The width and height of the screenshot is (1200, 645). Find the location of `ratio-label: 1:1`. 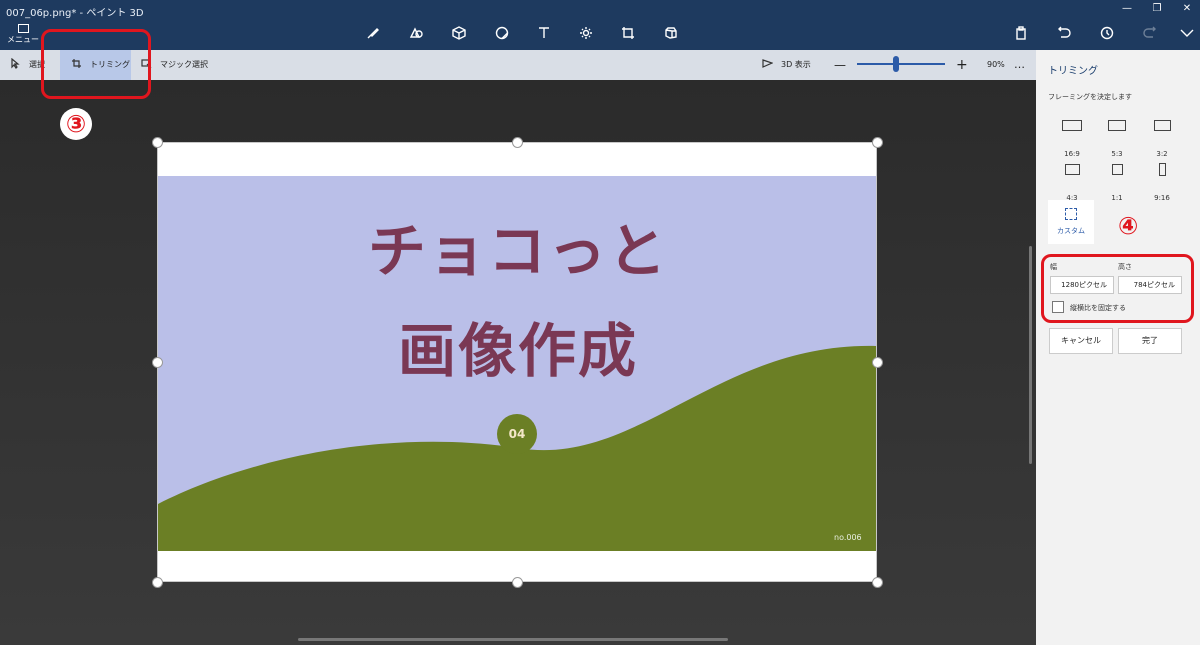

ratio-label: 1:1 is located at coordinates (1117, 198).